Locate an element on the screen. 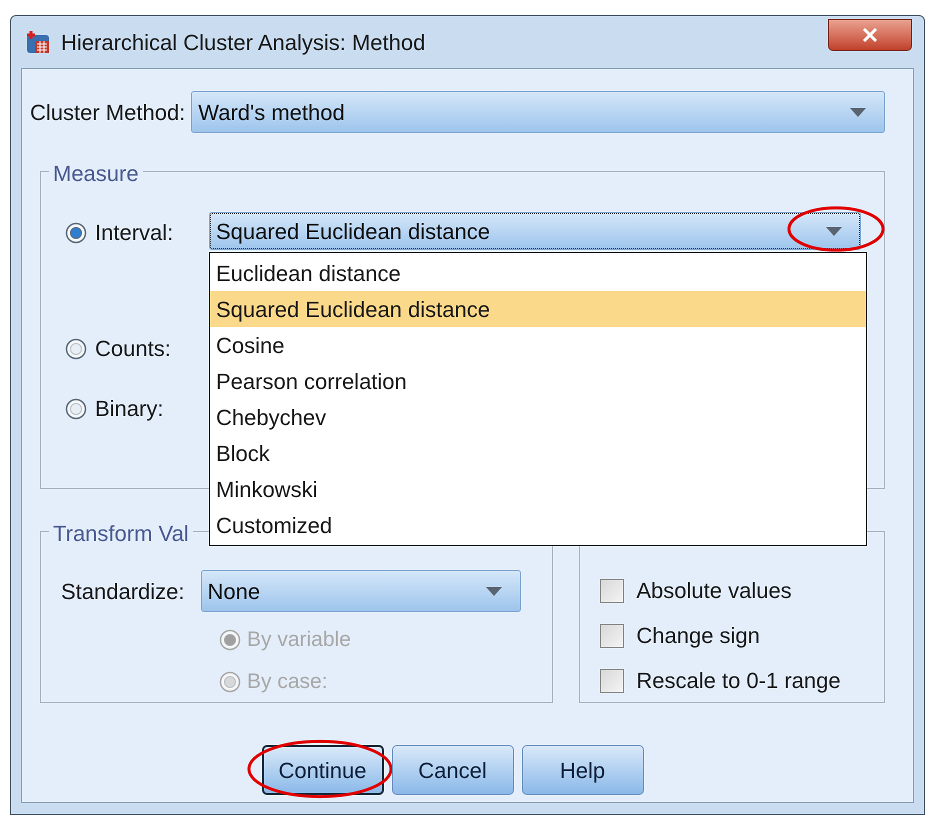 The height and width of the screenshot is (823, 933). radio-label: By variable is located at coordinates (299, 640).